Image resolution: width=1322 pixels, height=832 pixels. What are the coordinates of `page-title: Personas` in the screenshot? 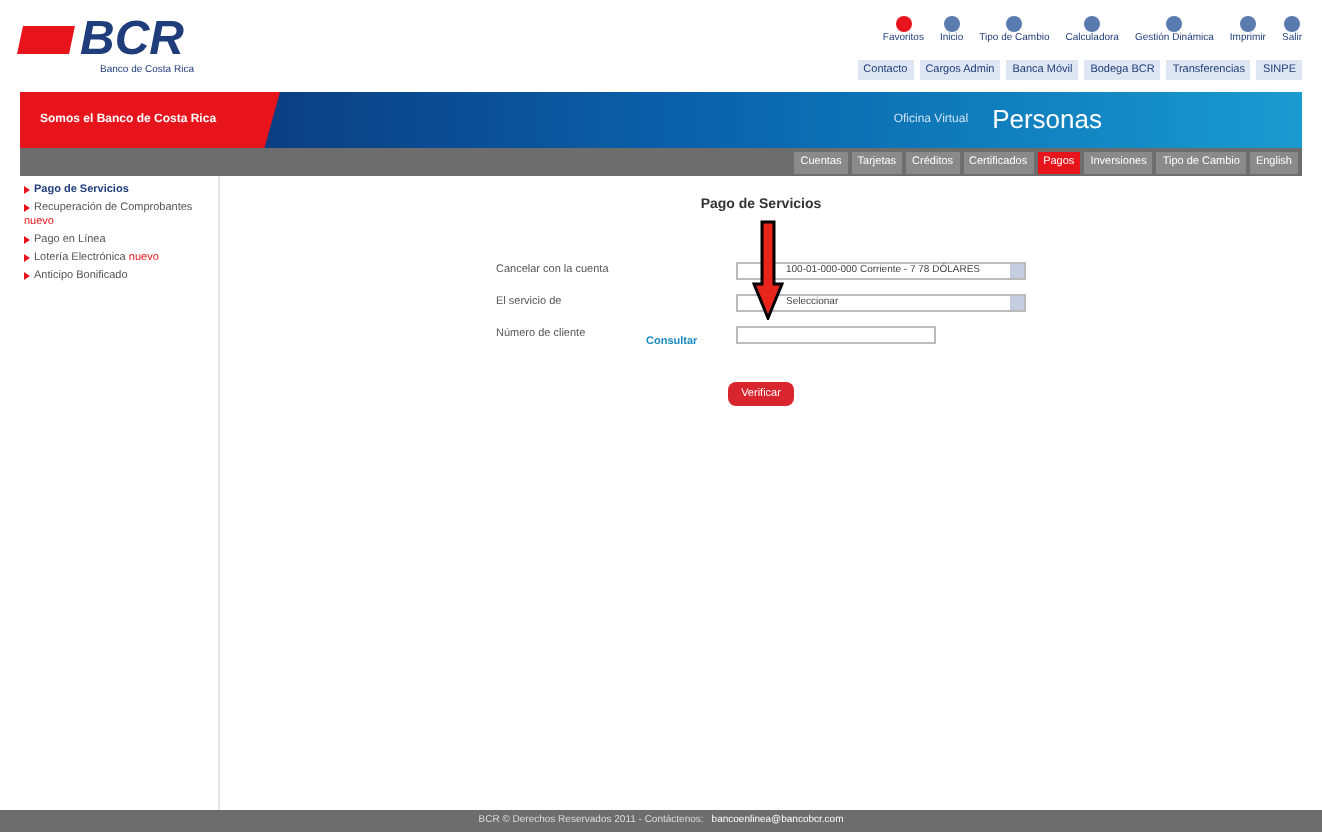 It's located at (1047, 120).